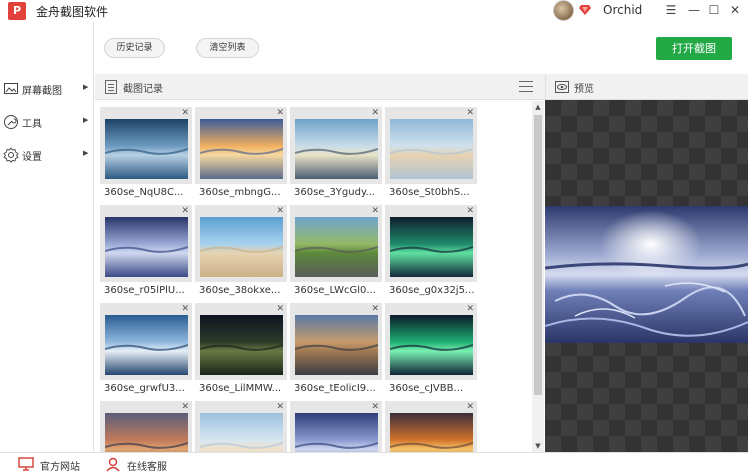  Describe the element at coordinates (421, 49) in the screenshot. I see `toolbar: 历史记录 清空列表 打开截图` at that location.